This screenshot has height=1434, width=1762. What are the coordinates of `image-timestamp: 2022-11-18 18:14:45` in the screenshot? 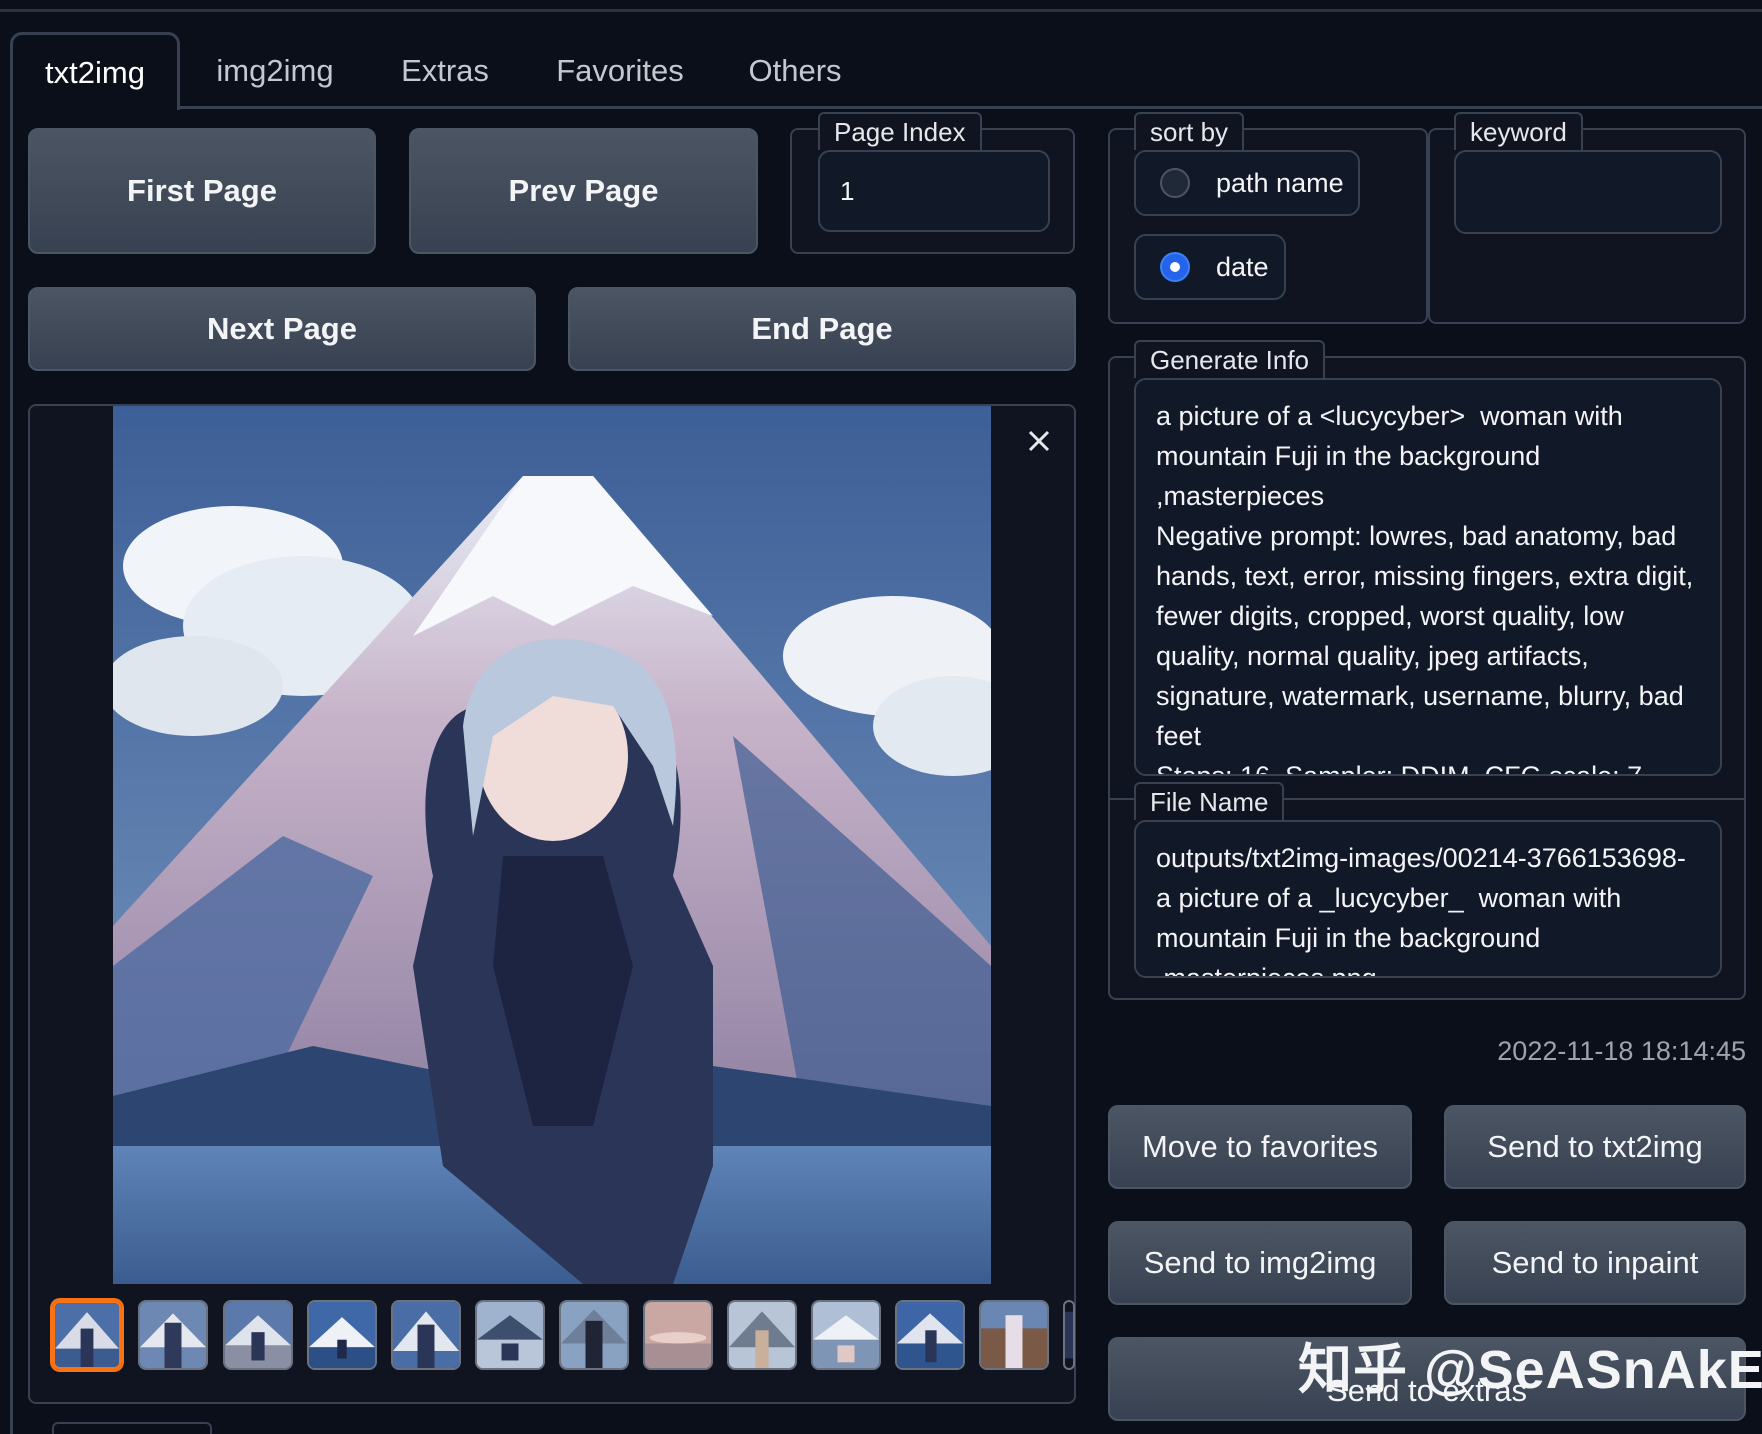 It's located at (1621, 1051).